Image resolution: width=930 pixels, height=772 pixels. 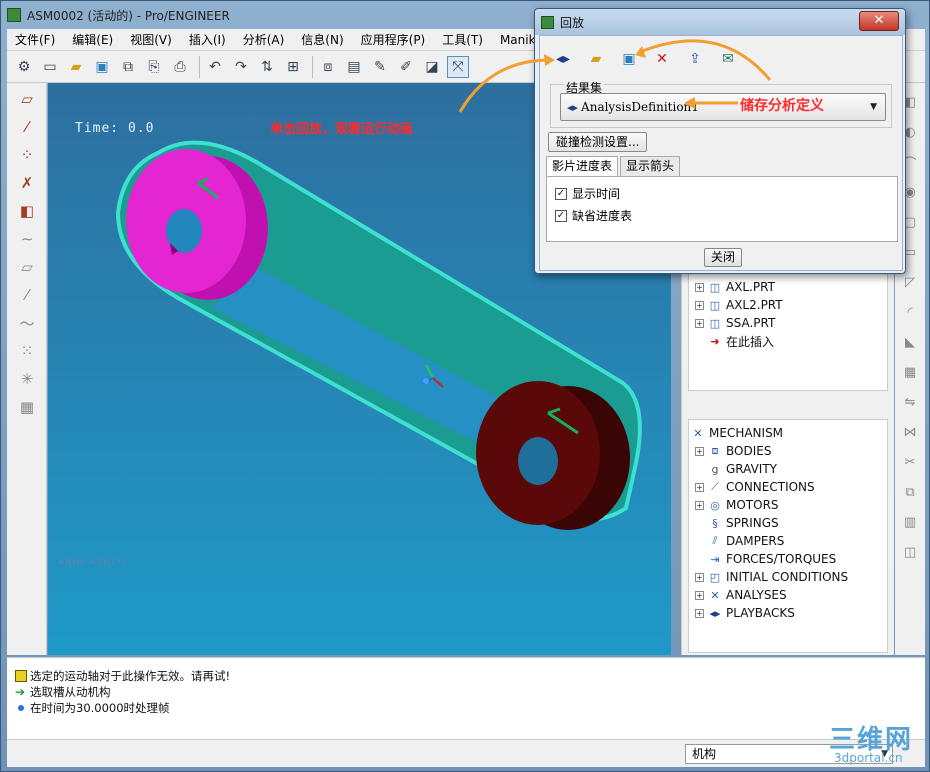 I want to click on mechanism-icon: ✕, so click(x=698, y=433).